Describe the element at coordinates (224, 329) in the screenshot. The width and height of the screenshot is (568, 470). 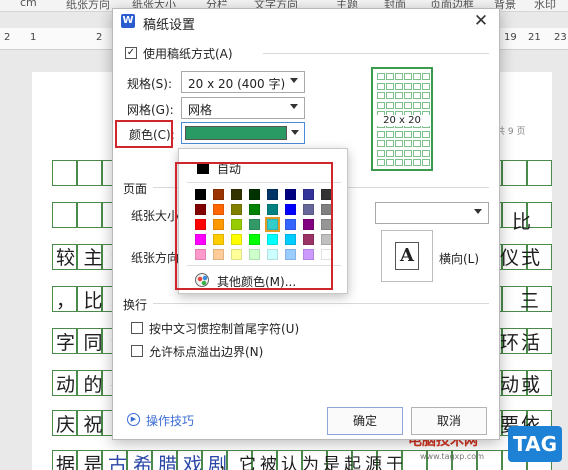
I see `option1-label: 按中文习惯控制首尾字符(U)` at that location.